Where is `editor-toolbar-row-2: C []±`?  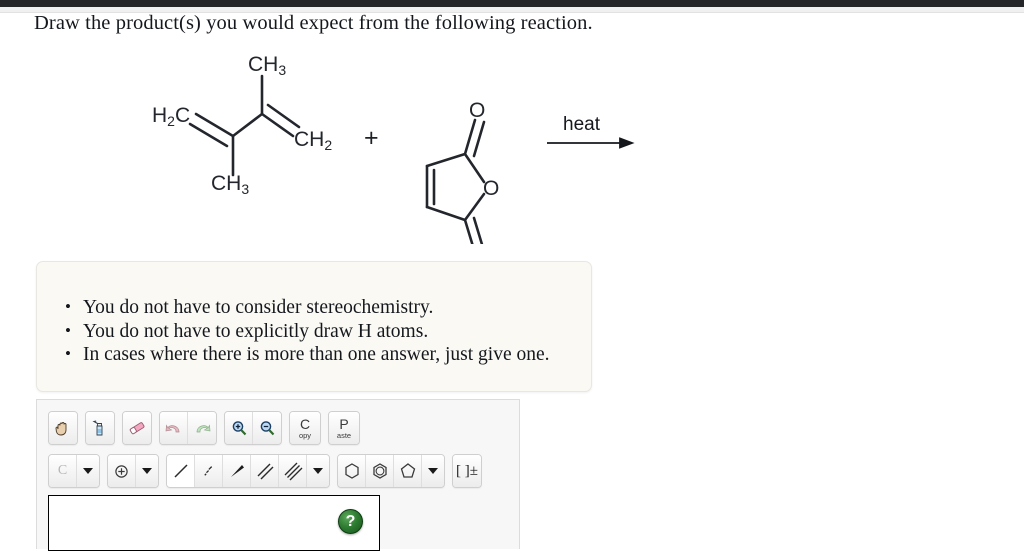
editor-toolbar-row-2: C []± is located at coordinates (268, 471).